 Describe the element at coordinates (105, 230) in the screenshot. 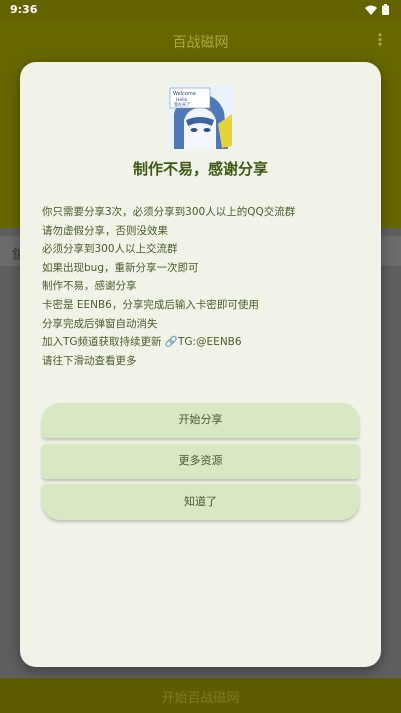

I see `message-line: 请勿虚假分享，否则没效果` at that location.